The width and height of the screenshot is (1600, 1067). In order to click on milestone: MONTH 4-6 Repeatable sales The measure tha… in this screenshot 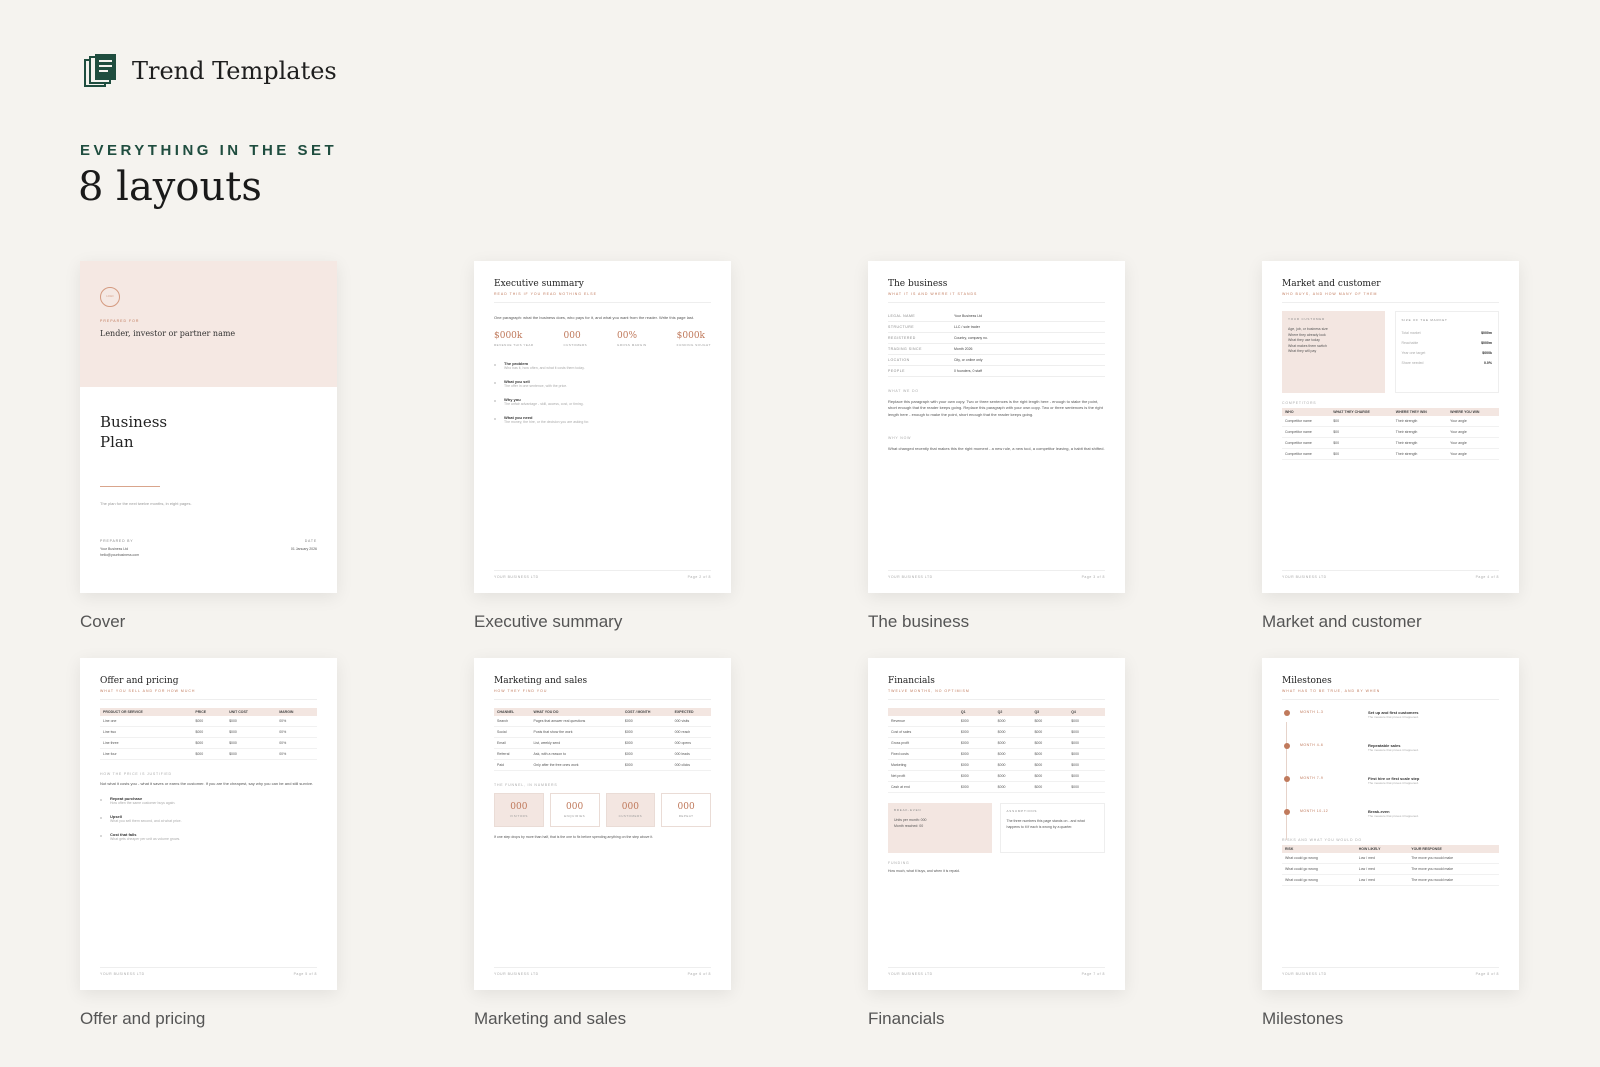, I will do `click(1390, 747)`.